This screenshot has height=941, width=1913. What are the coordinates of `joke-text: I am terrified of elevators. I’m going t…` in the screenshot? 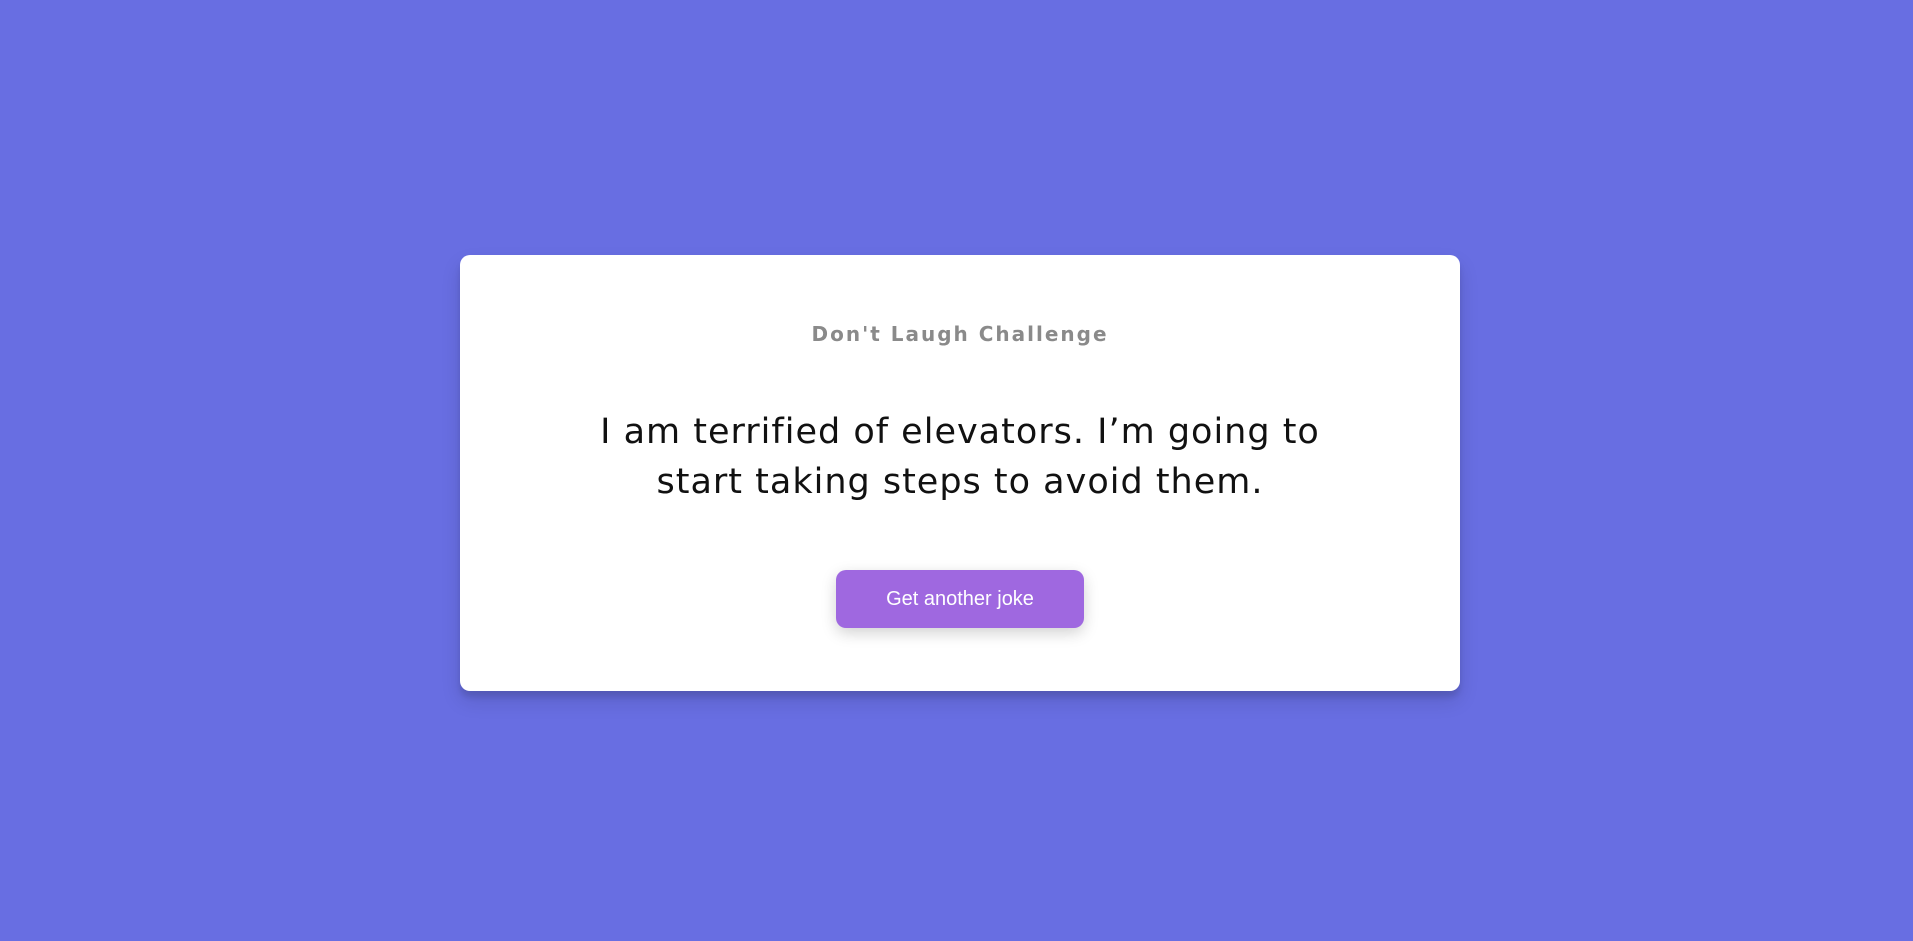 It's located at (960, 457).